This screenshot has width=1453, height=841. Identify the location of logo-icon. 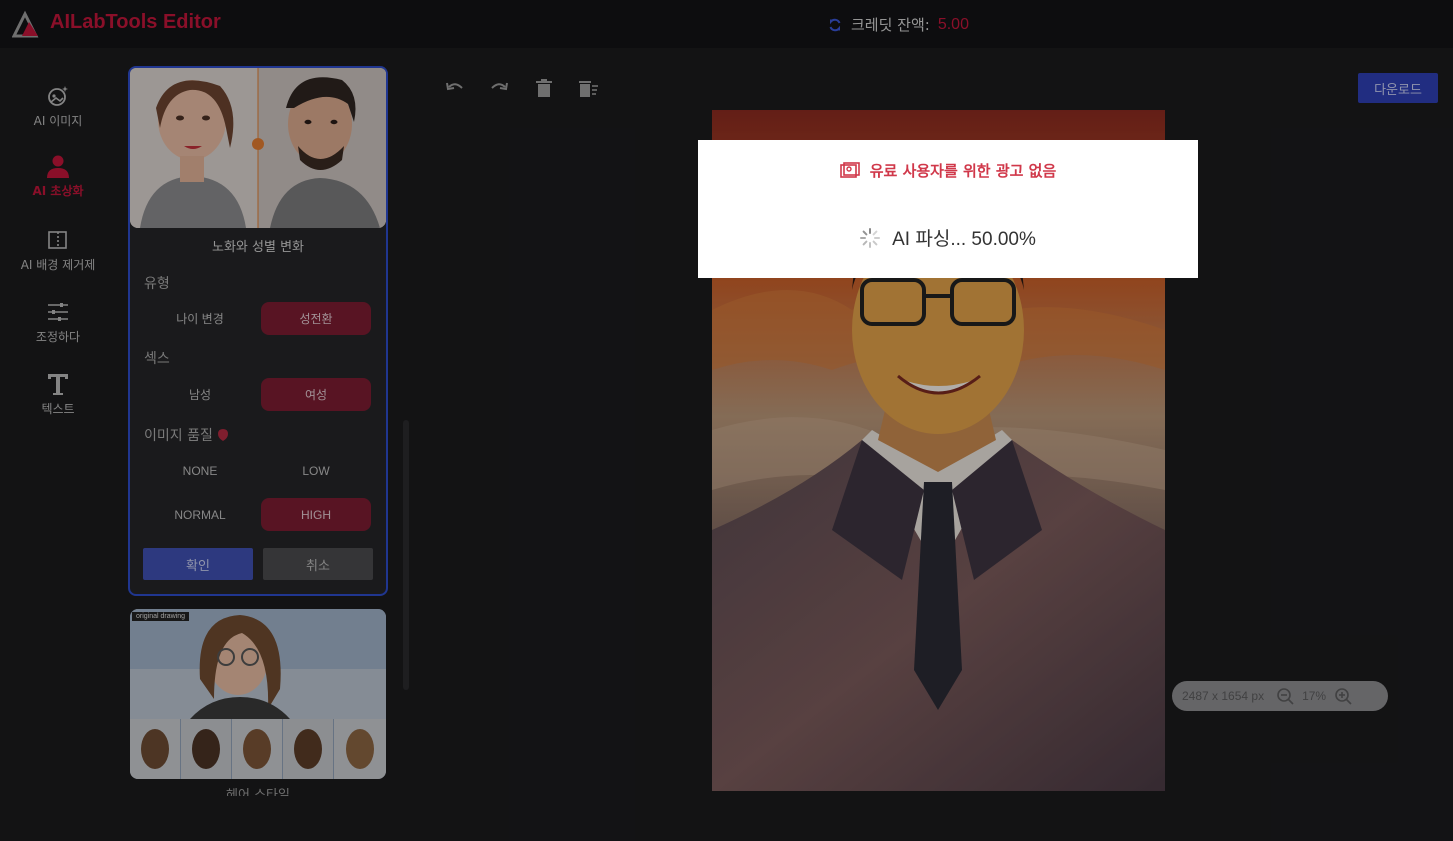
(25, 24).